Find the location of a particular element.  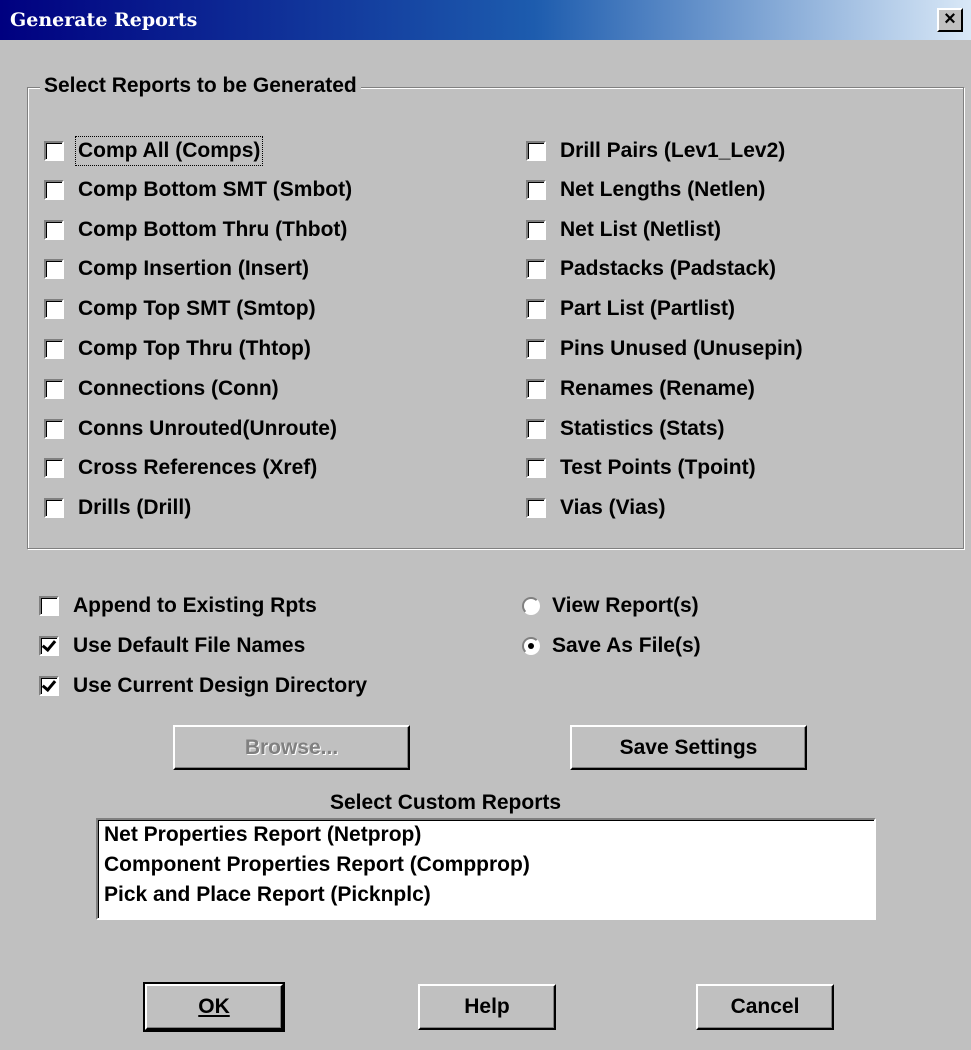

ok-label: OK is located at coordinates (214, 1006).